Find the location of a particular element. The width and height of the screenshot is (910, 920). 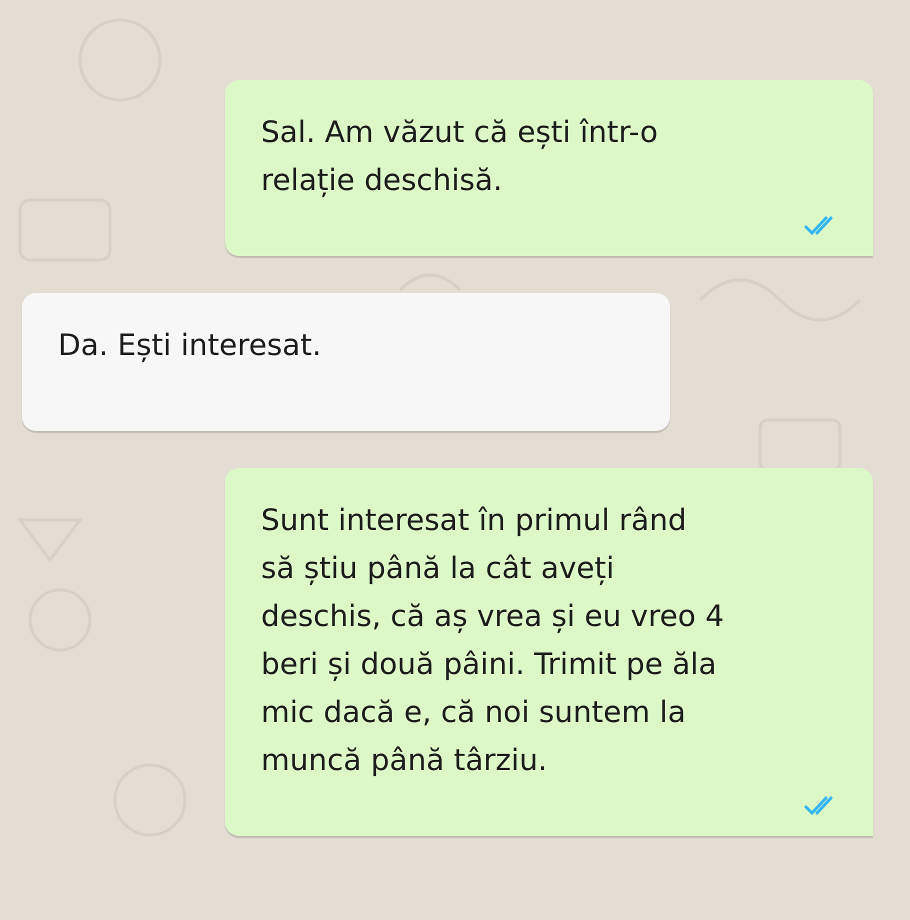

message-text: Sal. Am văzut că ești într-o relație deschisă. is located at coordinates (460, 157).